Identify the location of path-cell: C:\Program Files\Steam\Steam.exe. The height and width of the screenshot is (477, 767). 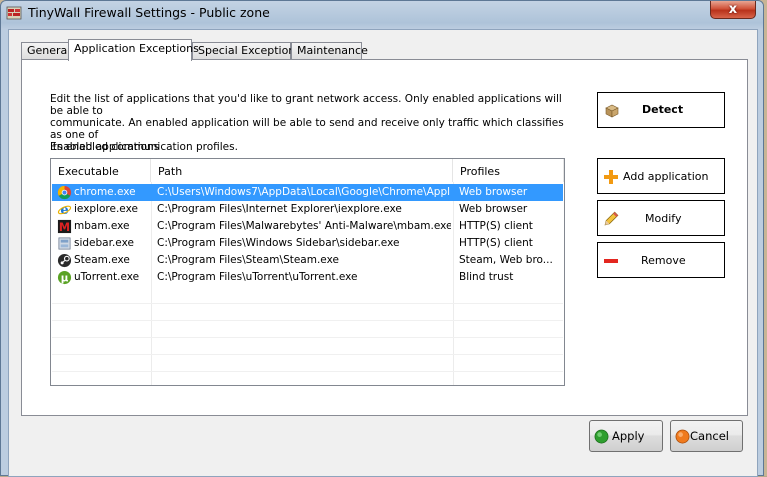
(248, 260).